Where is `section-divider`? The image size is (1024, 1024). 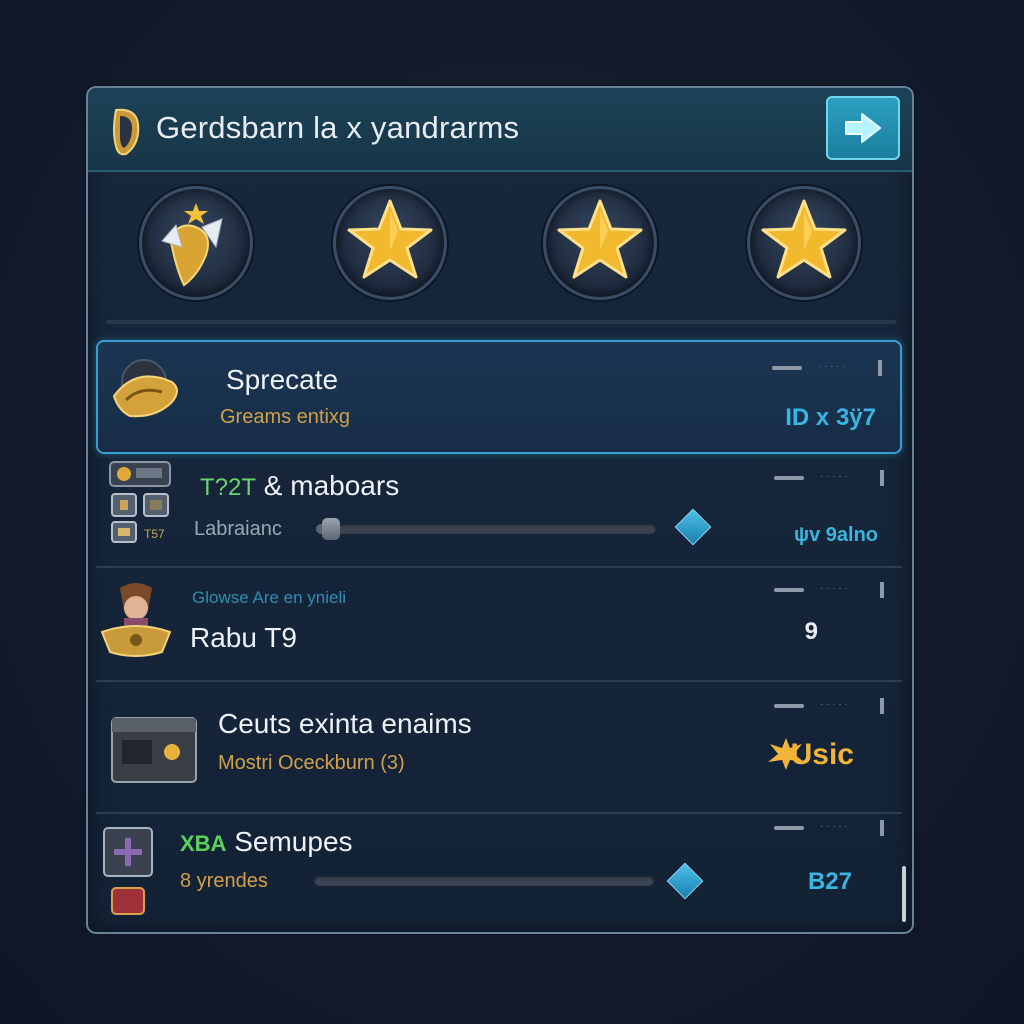 section-divider is located at coordinates (501, 322).